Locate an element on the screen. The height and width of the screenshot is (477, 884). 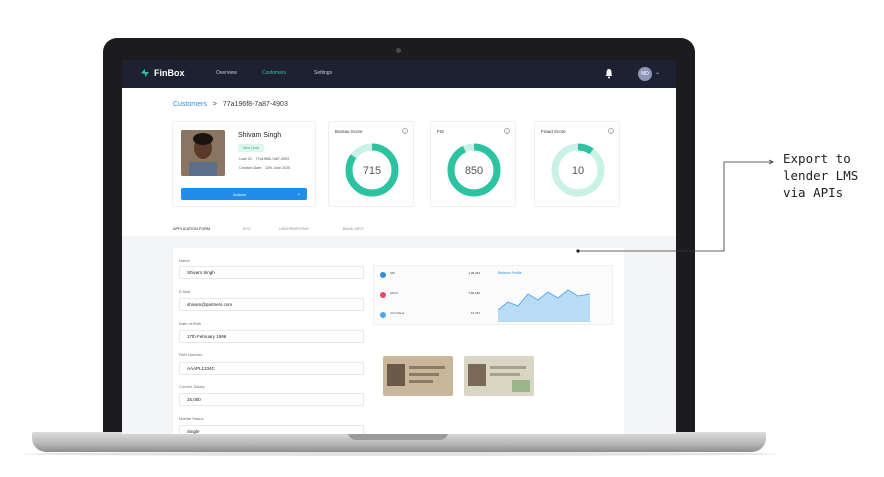
annotation-line: via APIs is located at coordinates (813, 192).